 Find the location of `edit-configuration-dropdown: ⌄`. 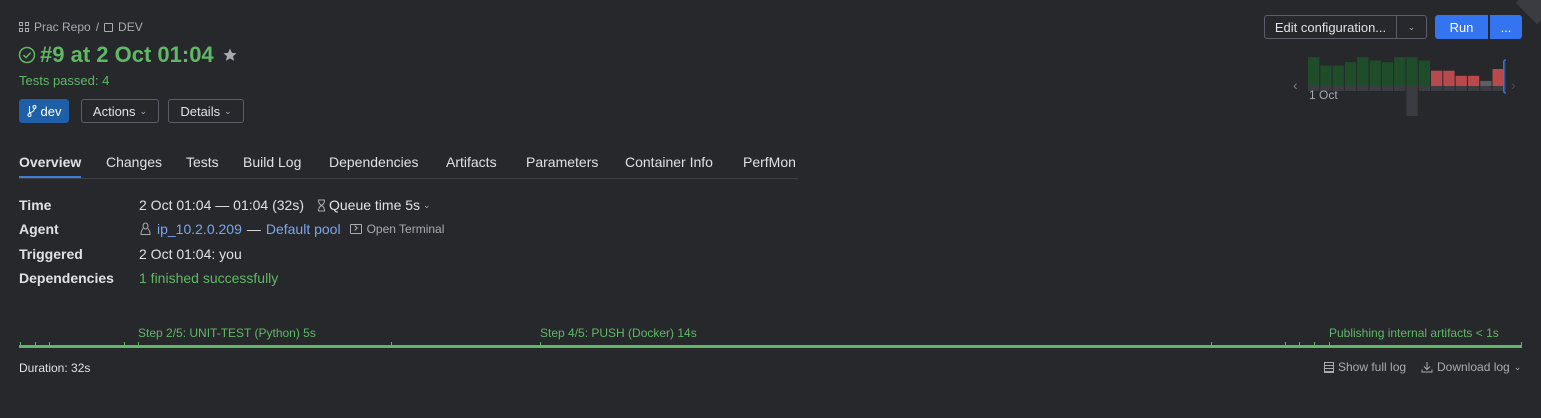

edit-configuration-dropdown: ⌄ is located at coordinates (1412, 27).